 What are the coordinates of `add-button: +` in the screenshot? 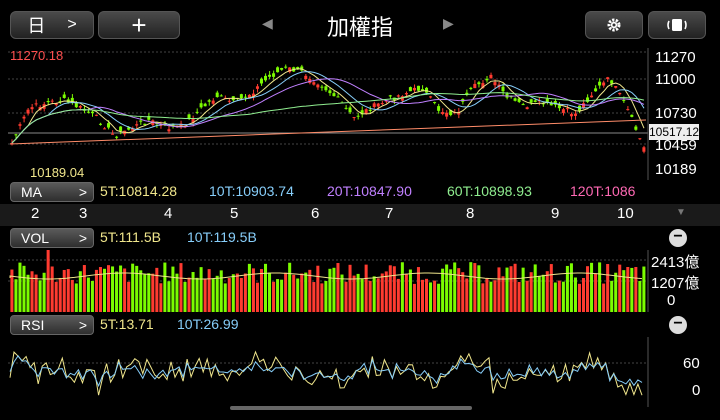 It's located at (139, 25).